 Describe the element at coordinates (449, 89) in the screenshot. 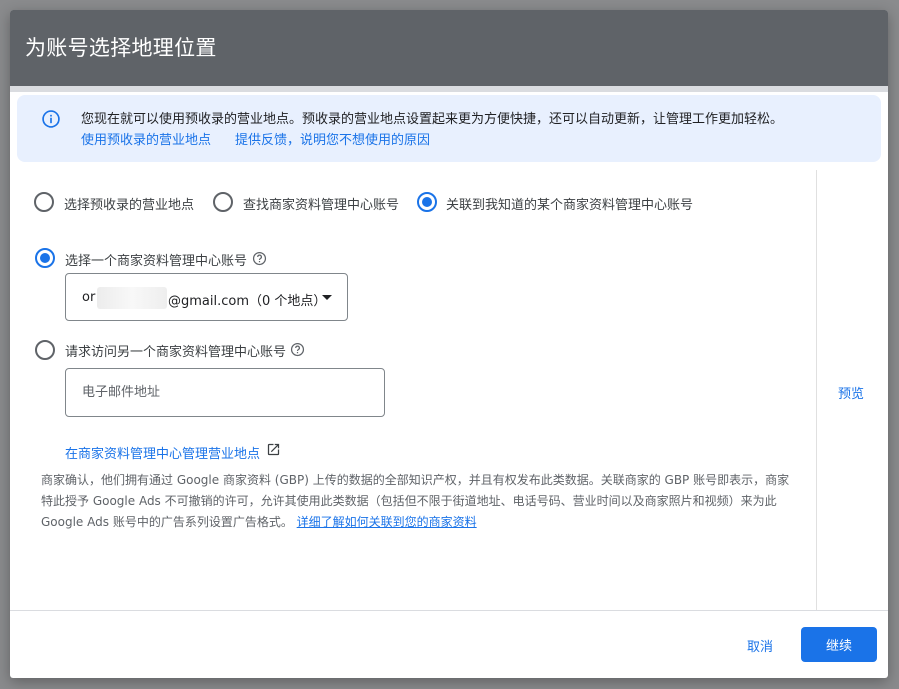

I see `header-divider` at that location.